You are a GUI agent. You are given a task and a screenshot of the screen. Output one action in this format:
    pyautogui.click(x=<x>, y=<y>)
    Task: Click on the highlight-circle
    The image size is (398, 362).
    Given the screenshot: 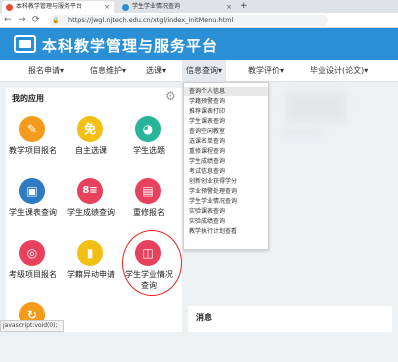 What is the action you would take?
    pyautogui.click(x=152, y=263)
    